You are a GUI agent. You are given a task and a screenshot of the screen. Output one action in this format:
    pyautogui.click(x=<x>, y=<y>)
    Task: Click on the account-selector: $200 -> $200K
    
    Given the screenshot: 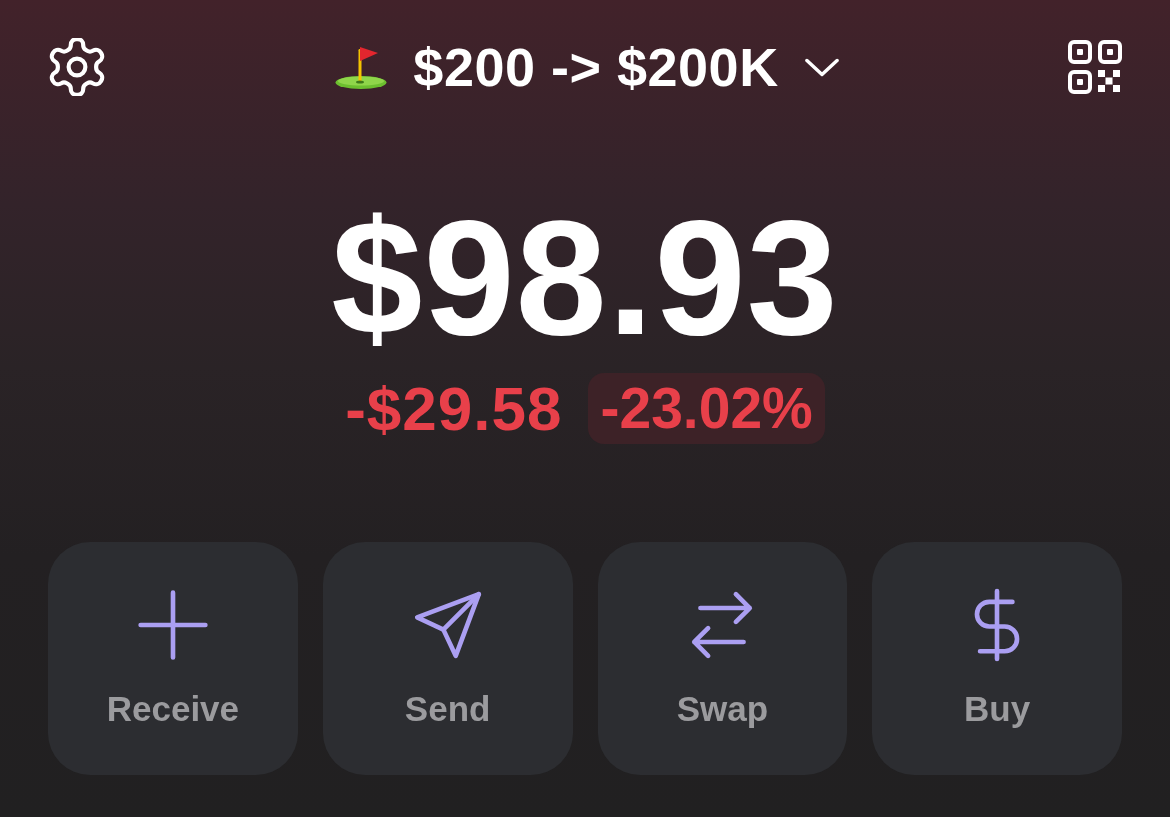 What is the action you would take?
    pyautogui.click(x=587, y=67)
    